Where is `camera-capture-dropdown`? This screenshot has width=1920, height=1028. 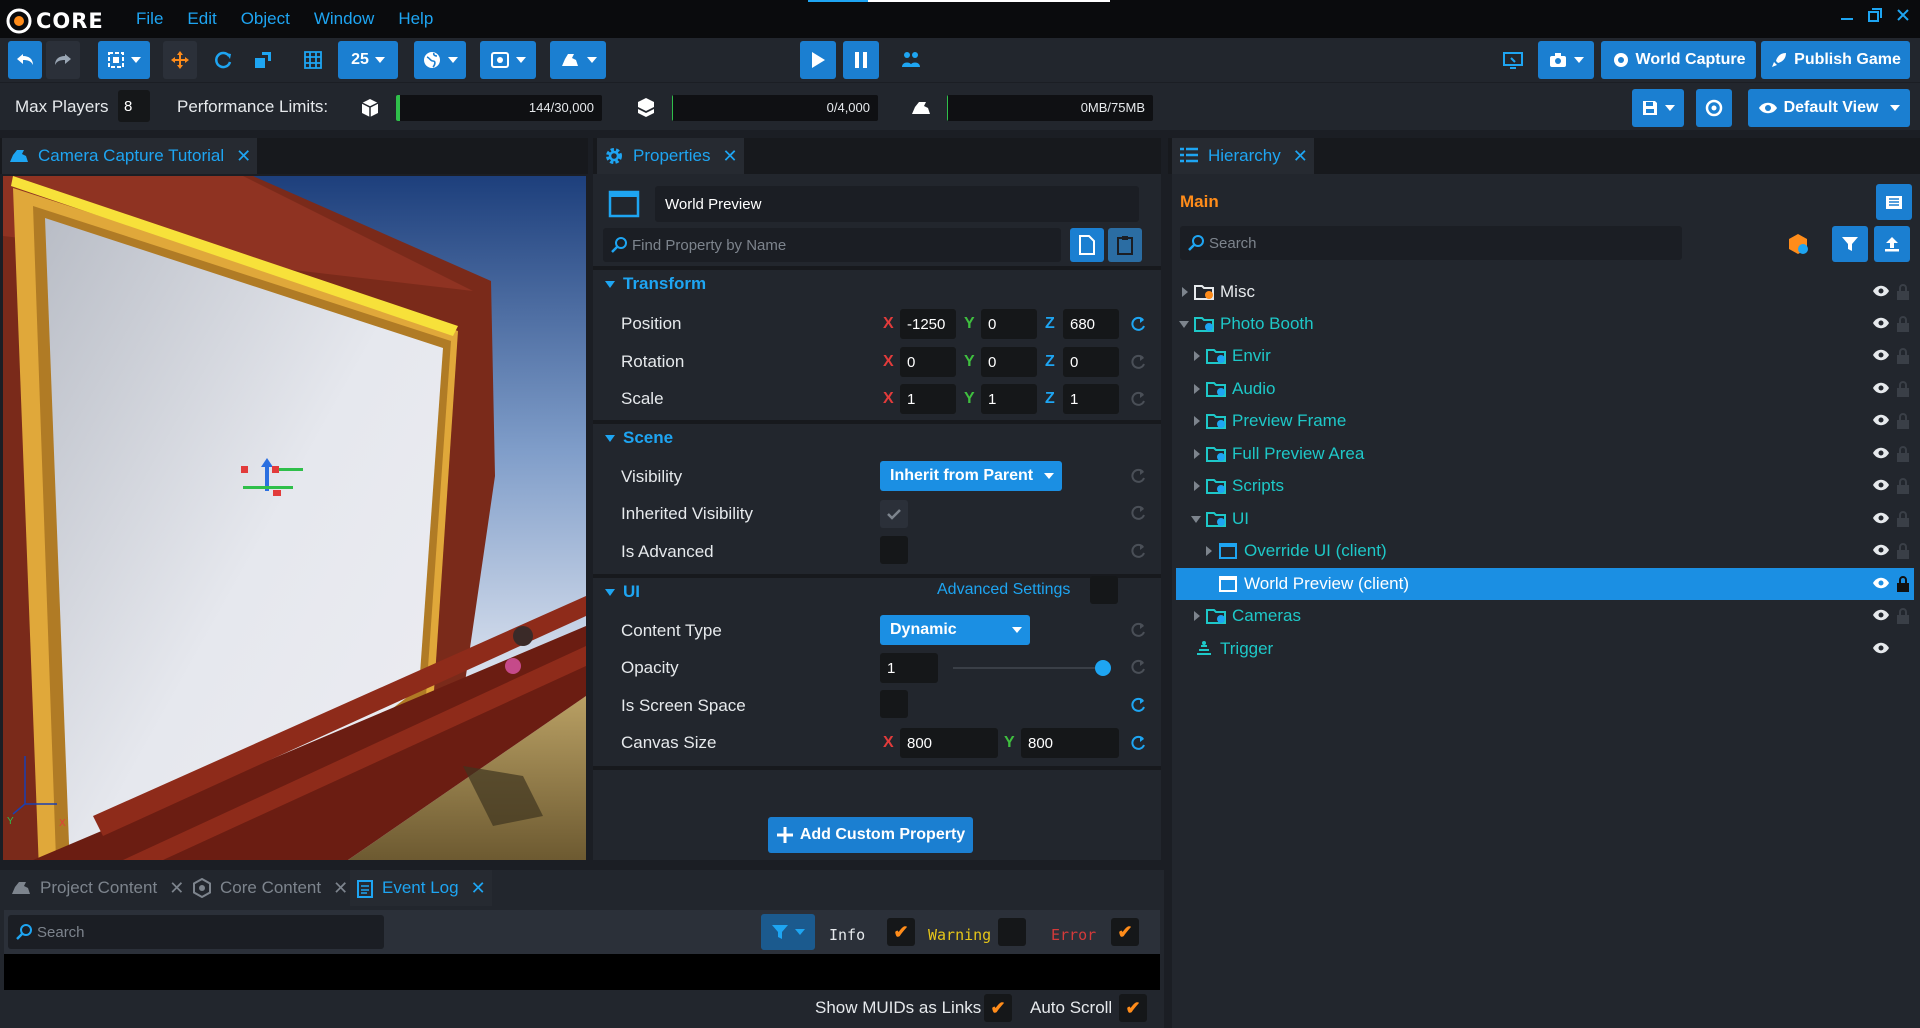
camera-capture-dropdown is located at coordinates (1566, 60).